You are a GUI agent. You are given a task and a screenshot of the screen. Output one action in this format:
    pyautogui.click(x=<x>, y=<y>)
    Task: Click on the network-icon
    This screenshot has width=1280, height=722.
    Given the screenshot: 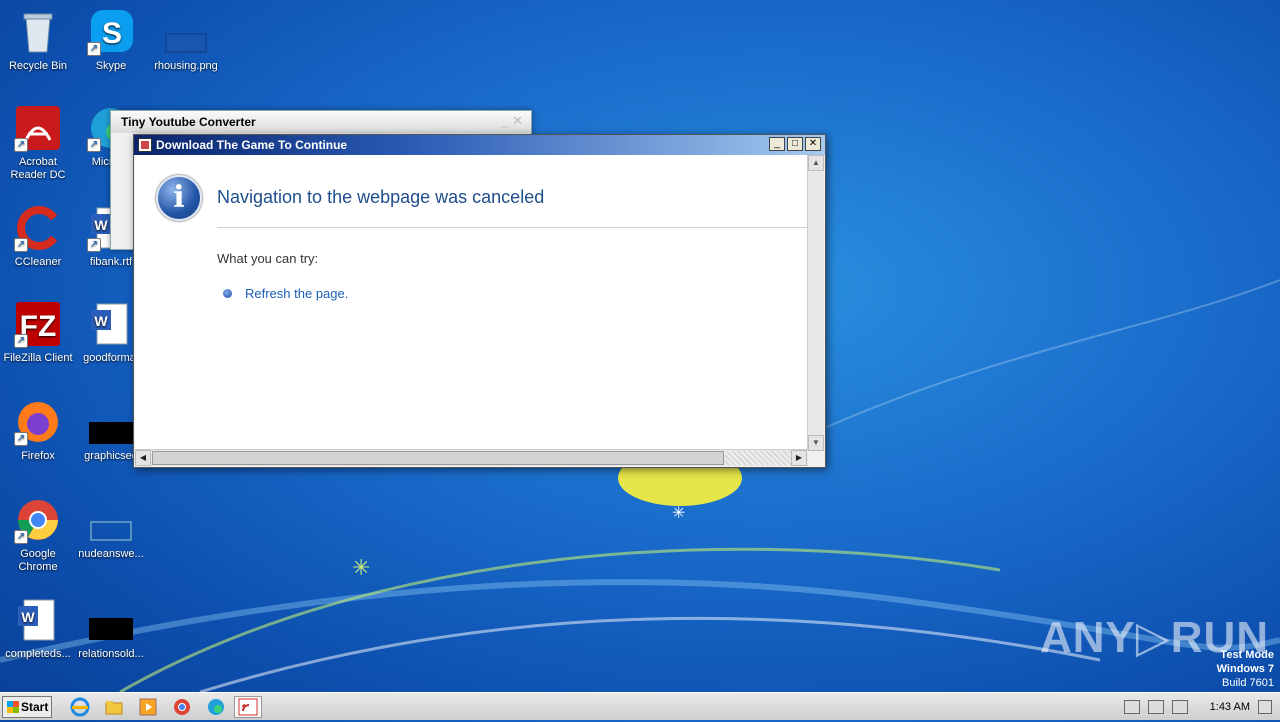 What is the action you would take?
    pyautogui.click(x=1155, y=707)
    